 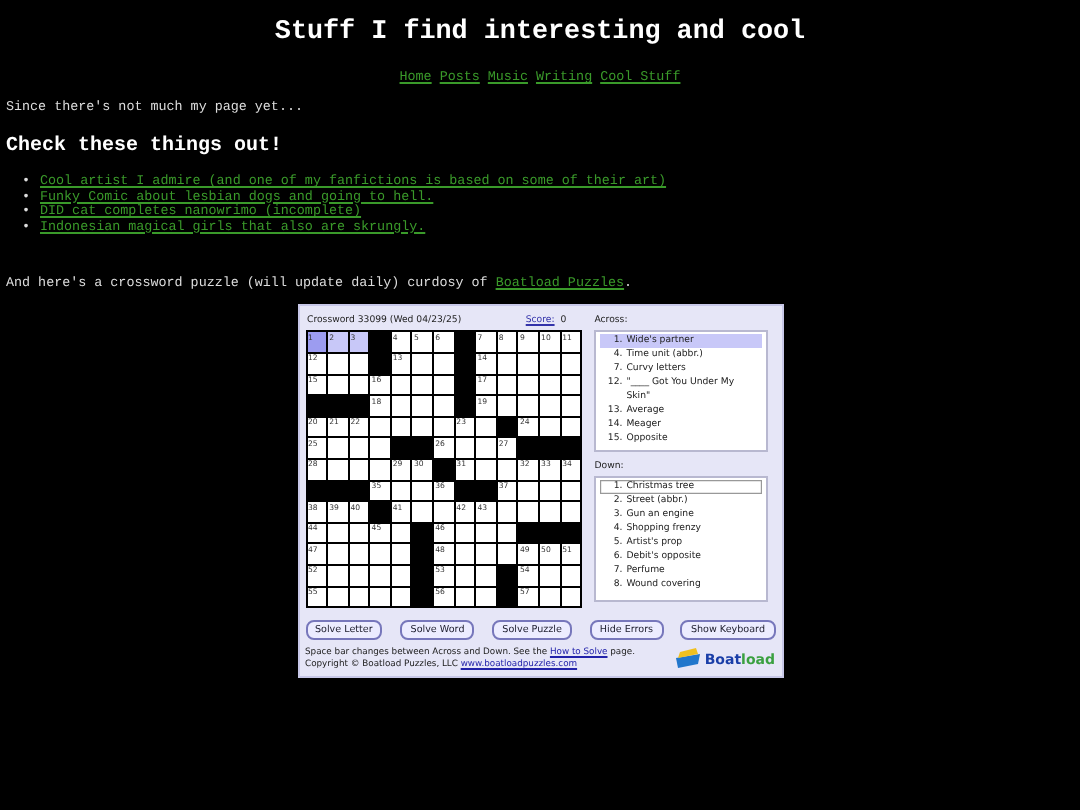 I want to click on boat-icon, so click(x=688, y=659).